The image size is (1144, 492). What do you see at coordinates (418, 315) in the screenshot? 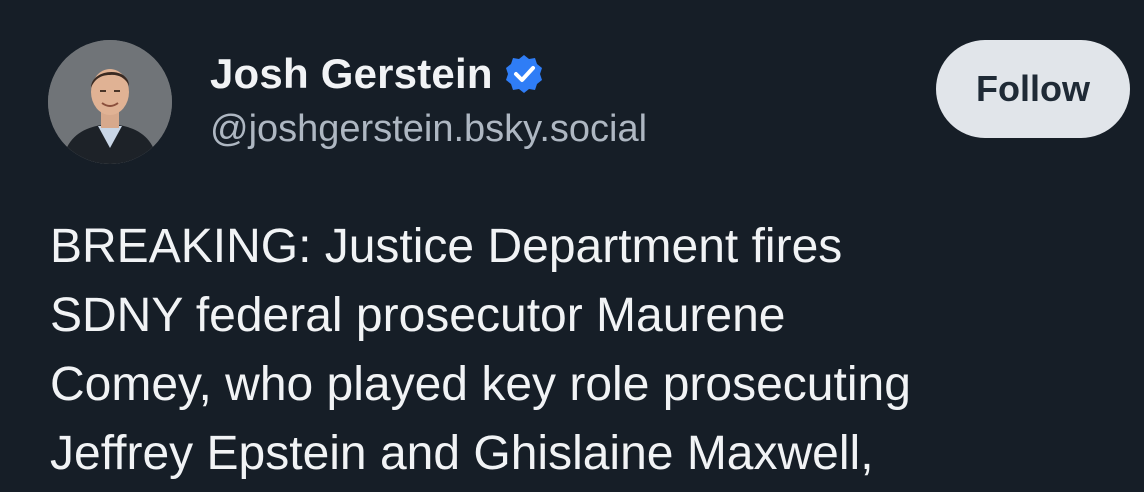
I see `post-text-line: SDNY federal prosecutor Maurene` at bounding box center [418, 315].